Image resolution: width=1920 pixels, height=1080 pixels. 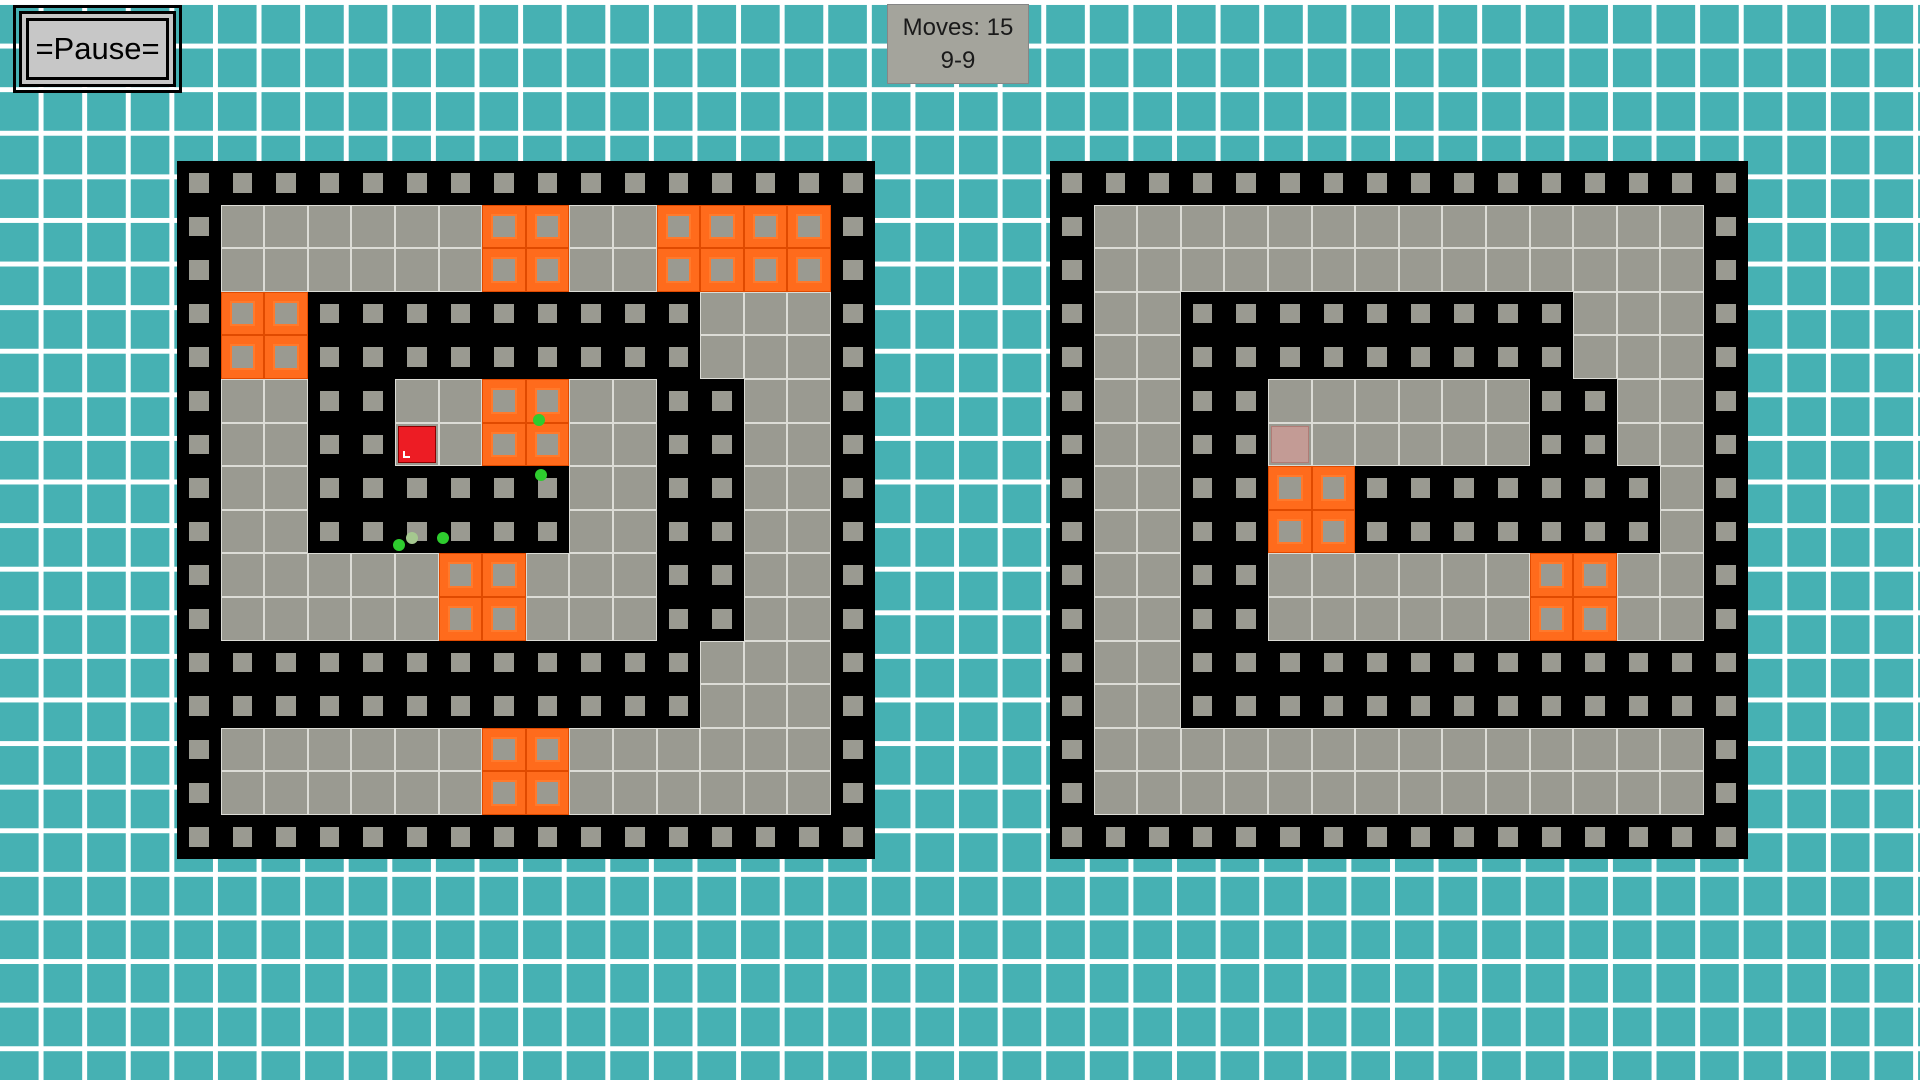 What do you see at coordinates (417, 444) in the screenshot?
I see `player-block` at bounding box center [417, 444].